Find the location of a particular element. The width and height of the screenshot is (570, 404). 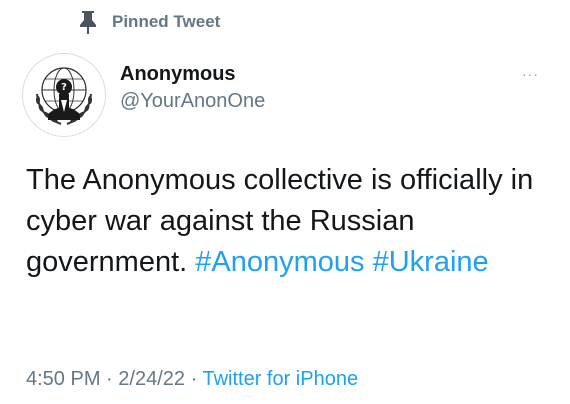

pin-icon is located at coordinates (88, 22).